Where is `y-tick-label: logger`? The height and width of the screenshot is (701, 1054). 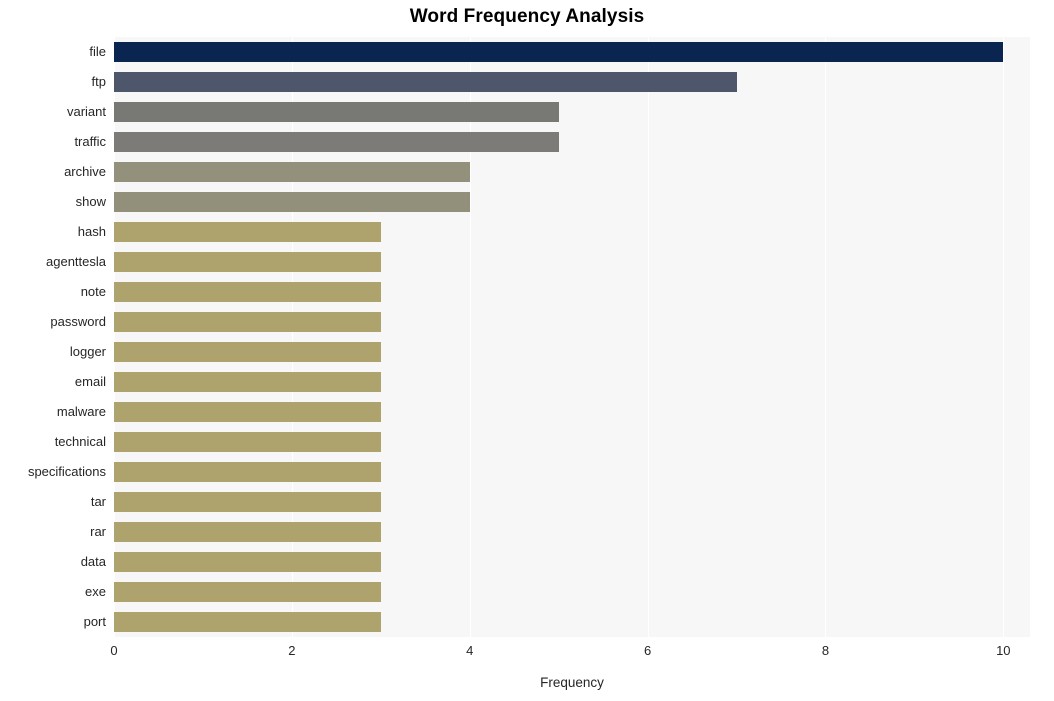 y-tick-label: logger is located at coordinates (87, 351).